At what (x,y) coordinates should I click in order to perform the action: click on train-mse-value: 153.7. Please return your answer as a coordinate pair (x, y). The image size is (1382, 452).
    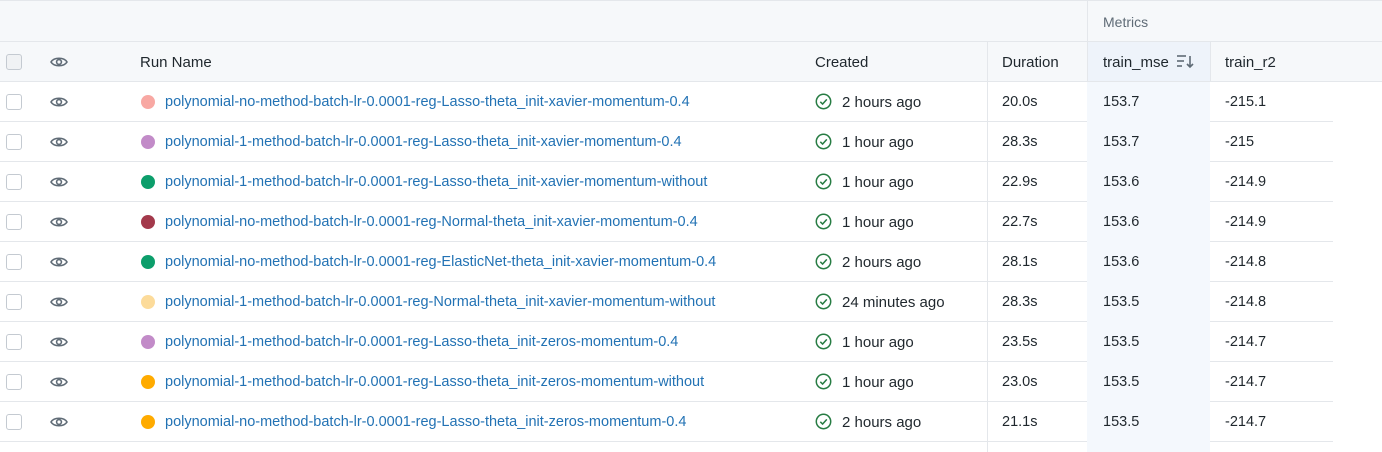
    Looking at the image, I should click on (1121, 102).